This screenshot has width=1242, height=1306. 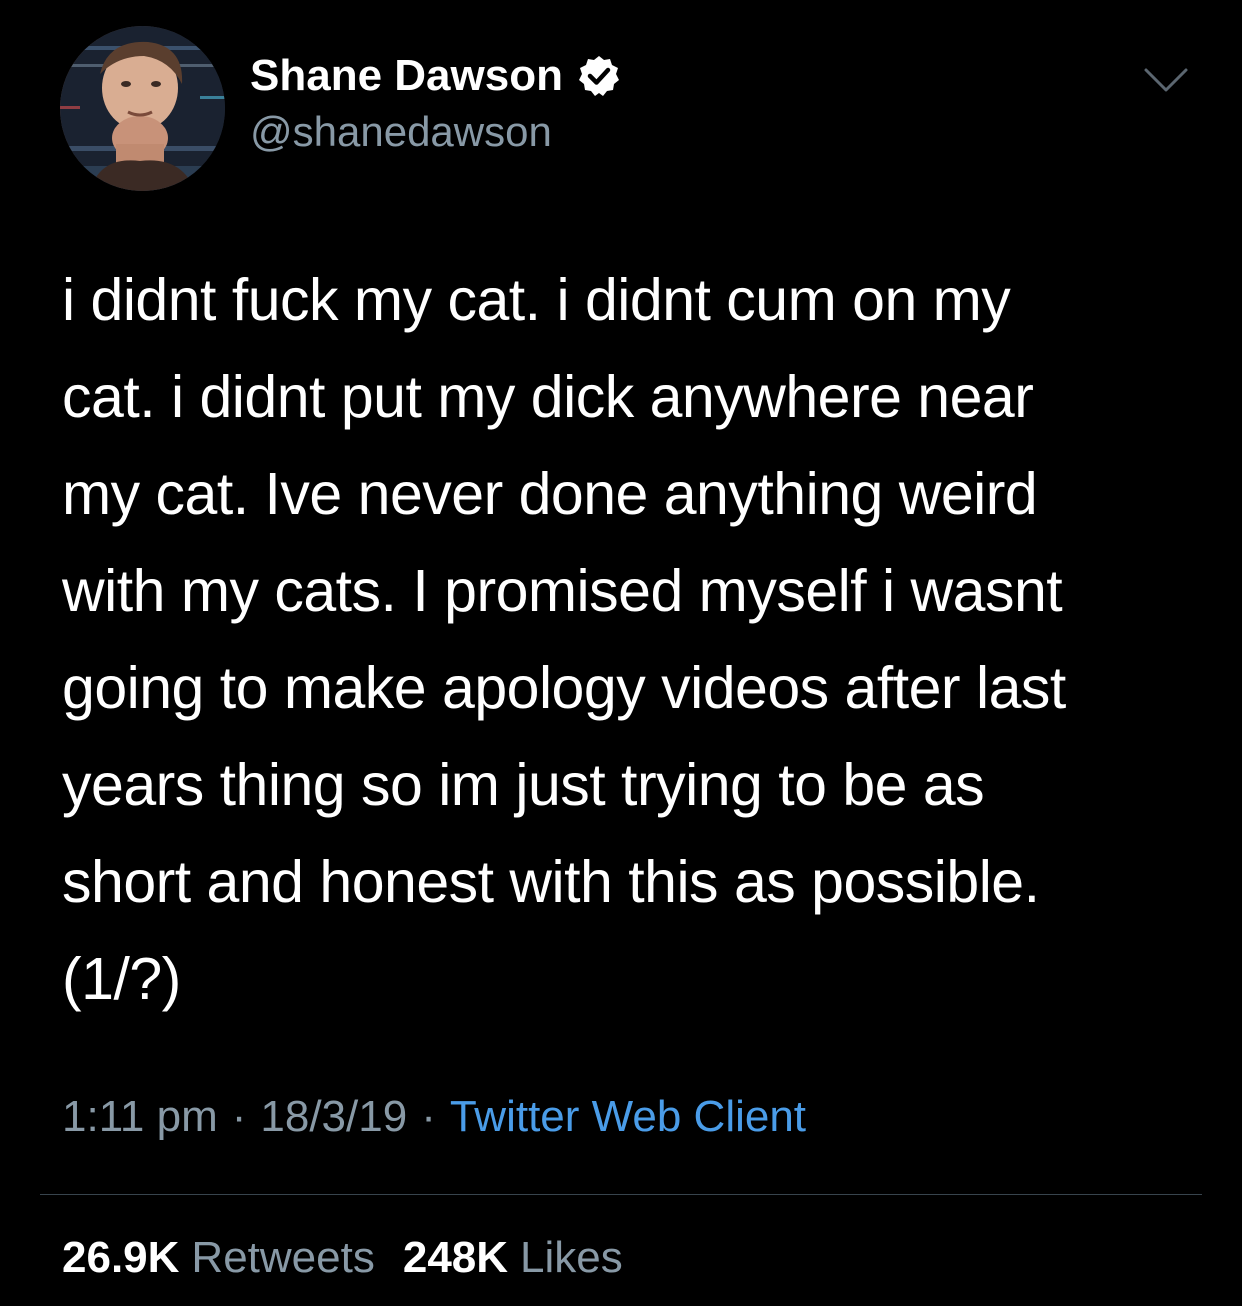 I want to click on user-handle: @shanedawson, so click(x=401, y=132).